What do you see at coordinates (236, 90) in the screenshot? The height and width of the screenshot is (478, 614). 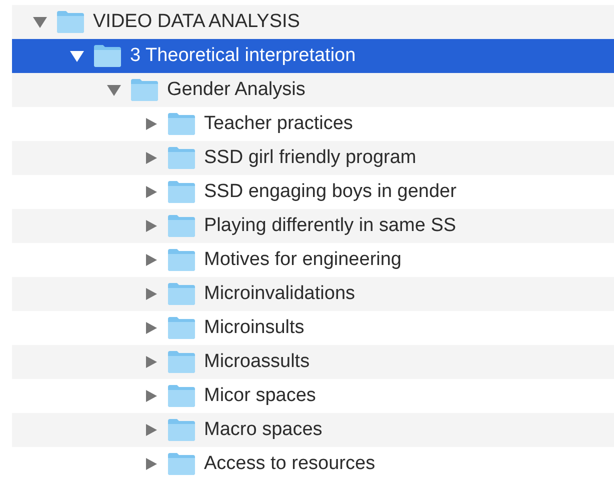 I see `folder-name: Gender Analysis` at bounding box center [236, 90].